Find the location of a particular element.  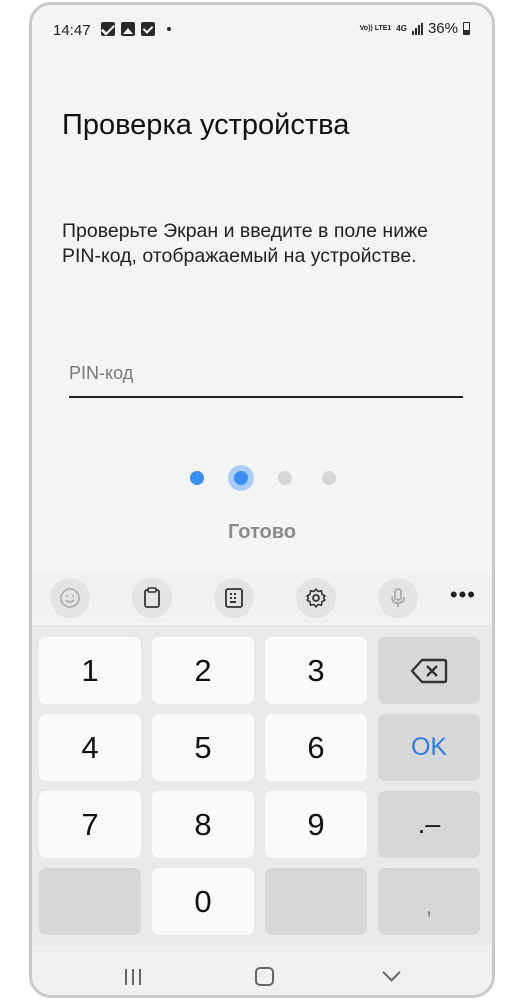

microphone-icon is located at coordinates (398, 597).